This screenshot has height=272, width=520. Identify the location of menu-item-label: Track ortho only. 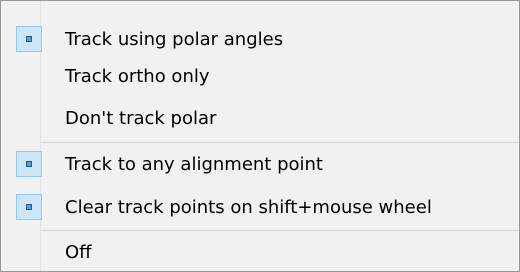
(137, 76).